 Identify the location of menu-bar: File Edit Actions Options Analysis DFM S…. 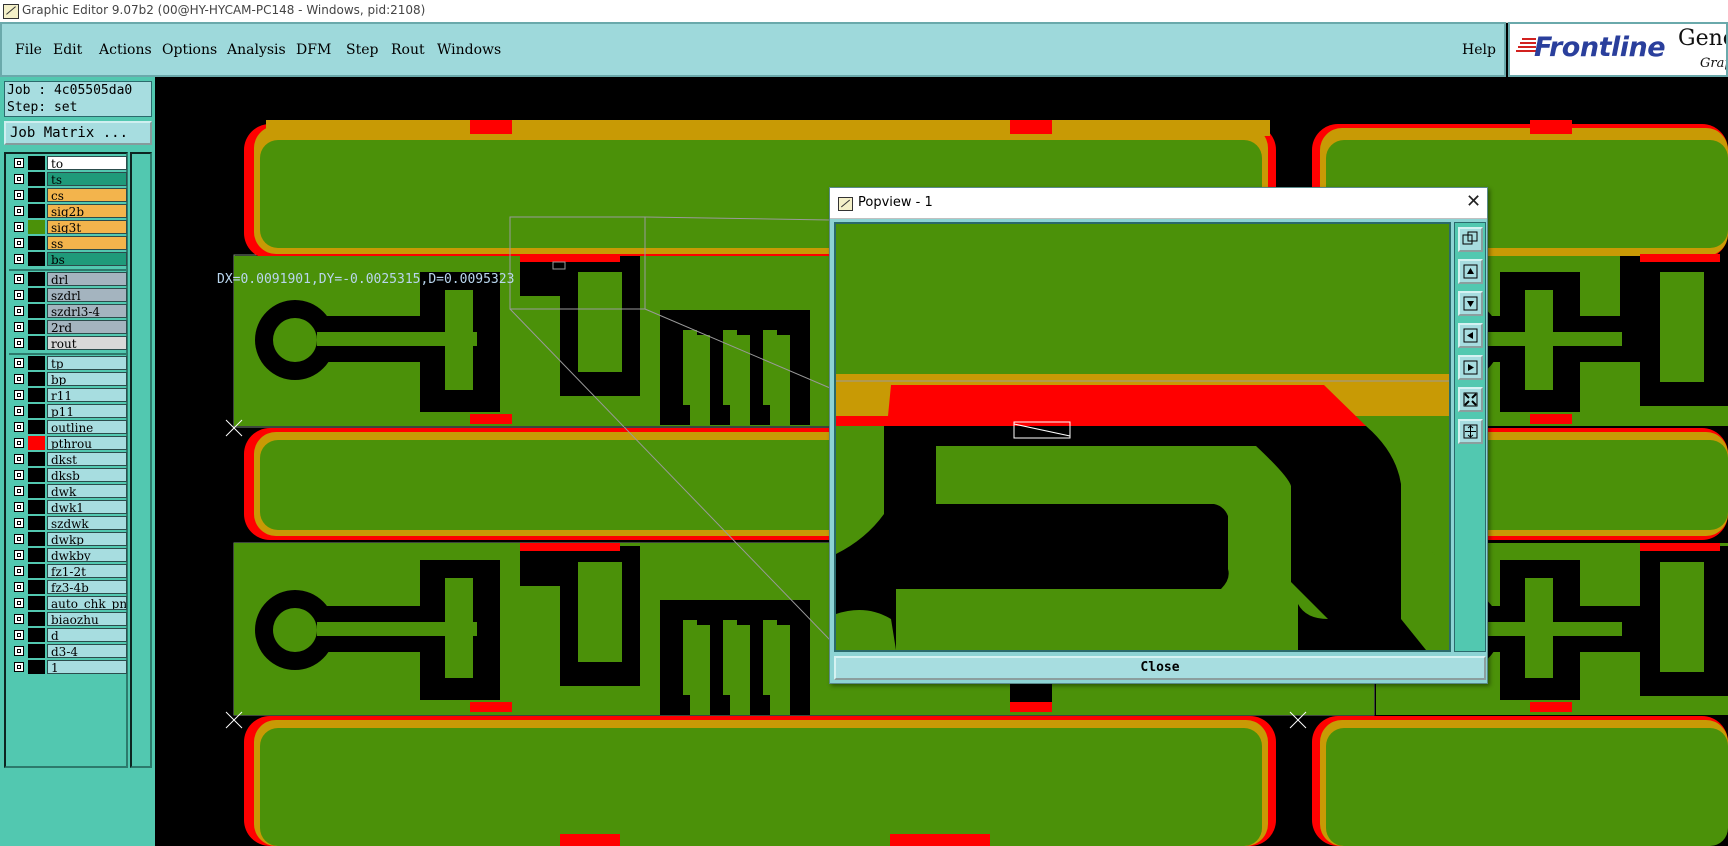
(753, 49).